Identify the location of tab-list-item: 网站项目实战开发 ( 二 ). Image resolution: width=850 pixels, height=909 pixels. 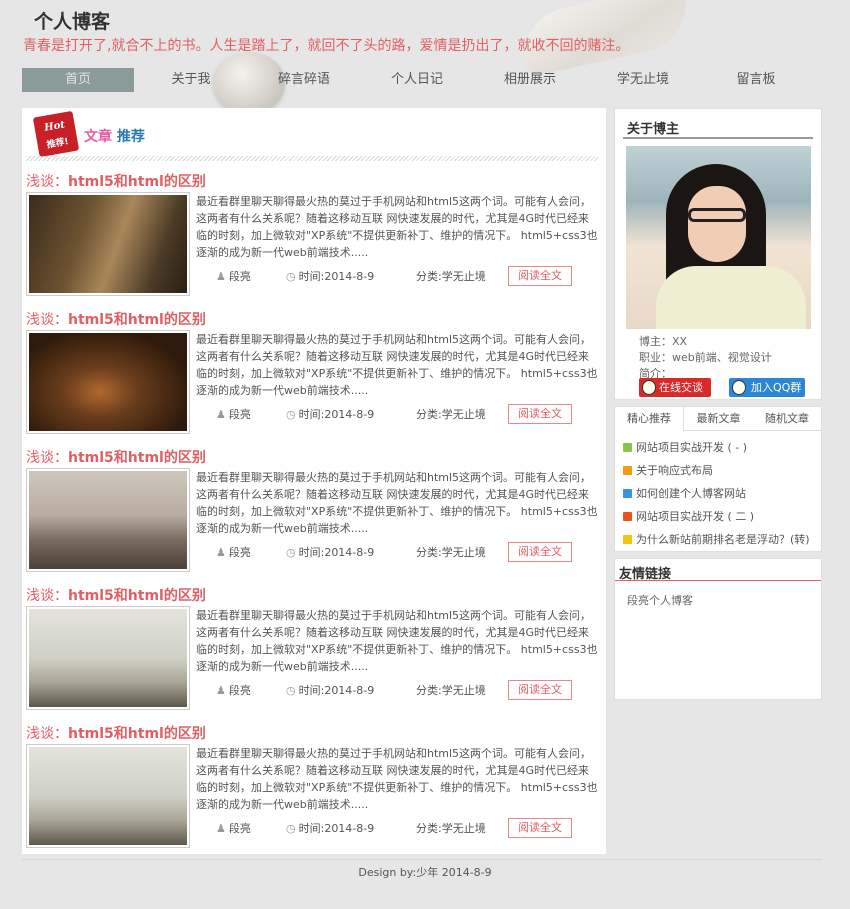
(688, 516).